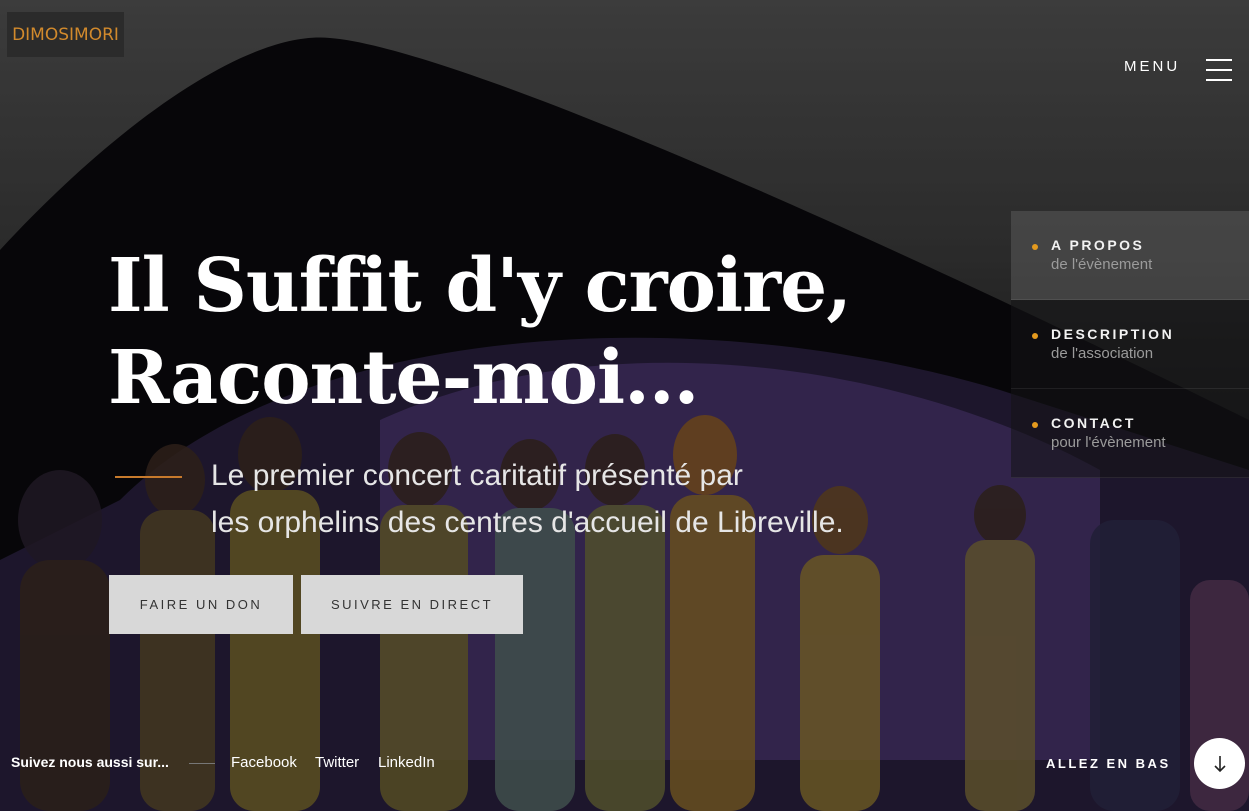 Image resolution: width=1249 pixels, height=811 pixels. Describe the element at coordinates (406, 762) in the screenshot. I see `linkedin-link: LinkedIn` at that location.